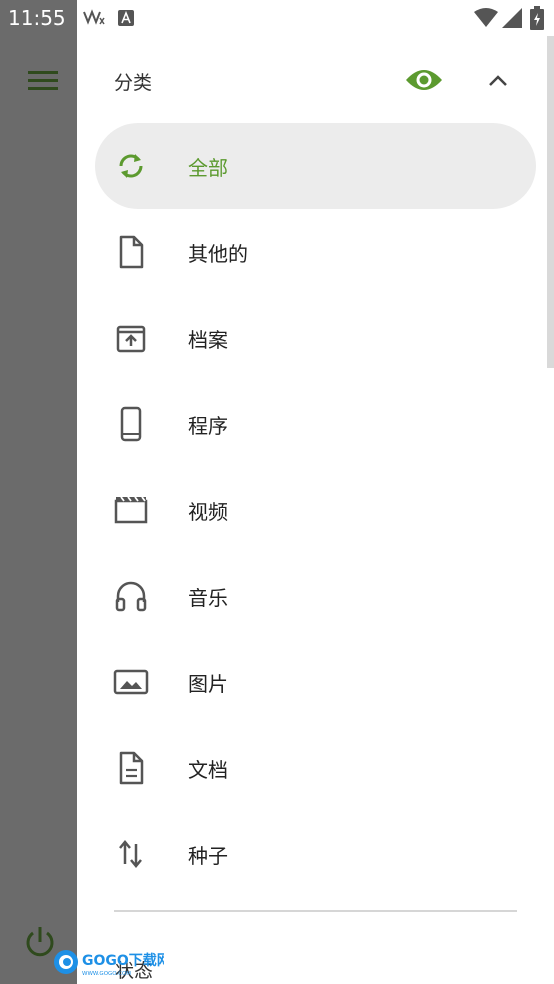  Describe the element at coordinates (512, 18) in the screenshot. I see `signal-icon` at that location.